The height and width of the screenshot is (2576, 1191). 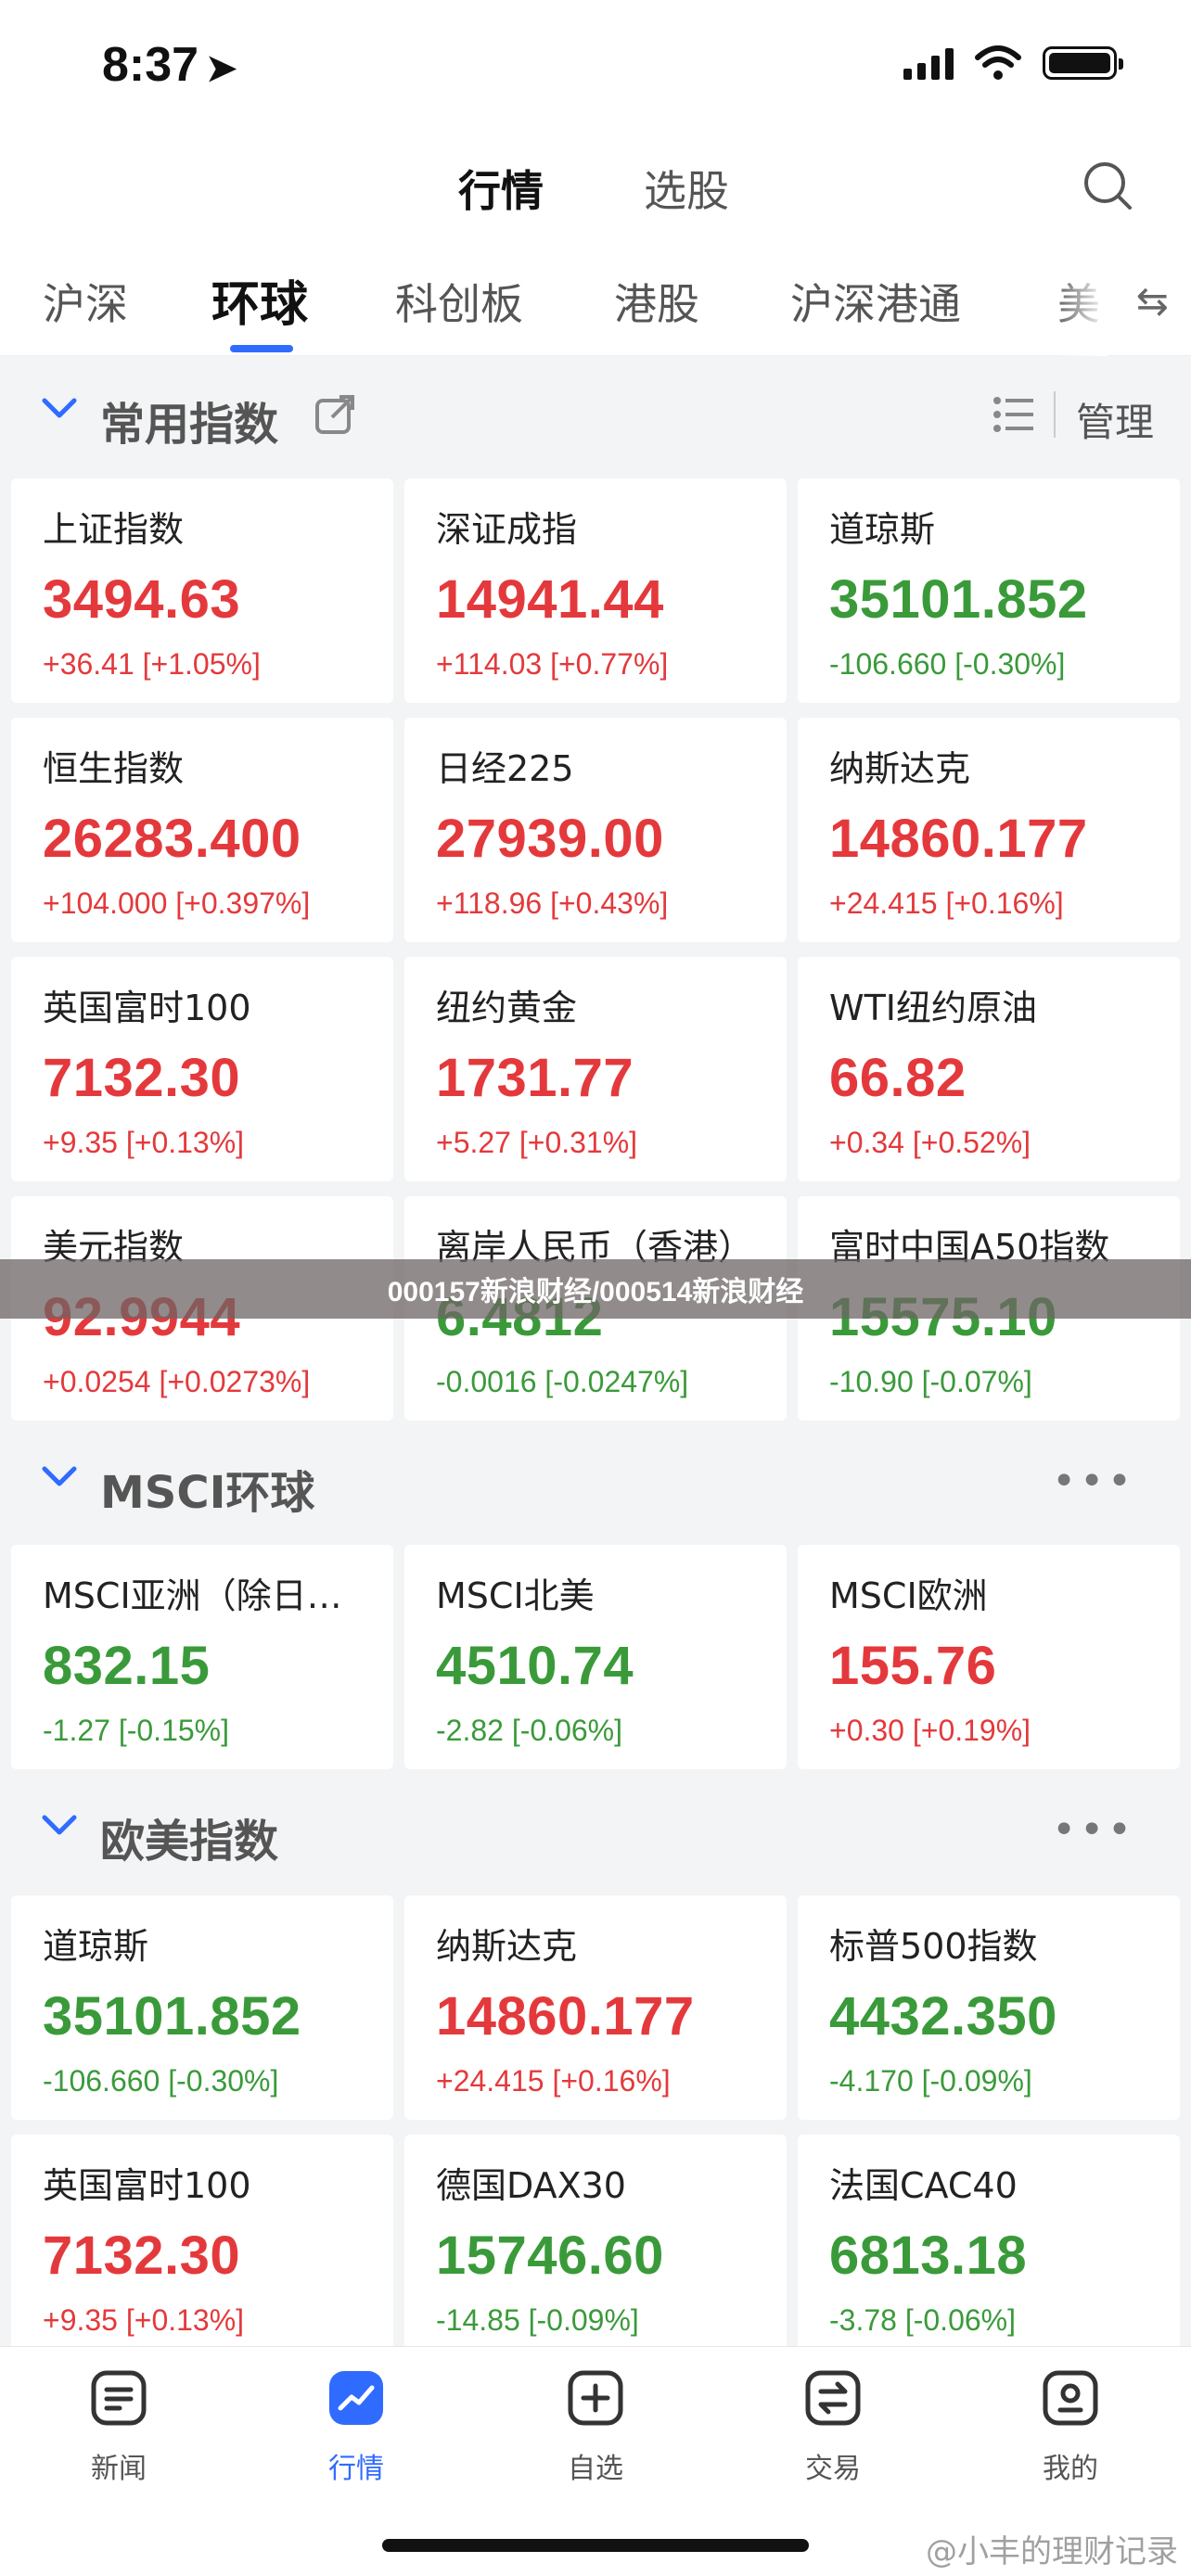 What do you see at coordinates (1052, 2552) in the screenshot?
I see `watermark: @小丰的理财记录` at bounding box center [1052, 2552].